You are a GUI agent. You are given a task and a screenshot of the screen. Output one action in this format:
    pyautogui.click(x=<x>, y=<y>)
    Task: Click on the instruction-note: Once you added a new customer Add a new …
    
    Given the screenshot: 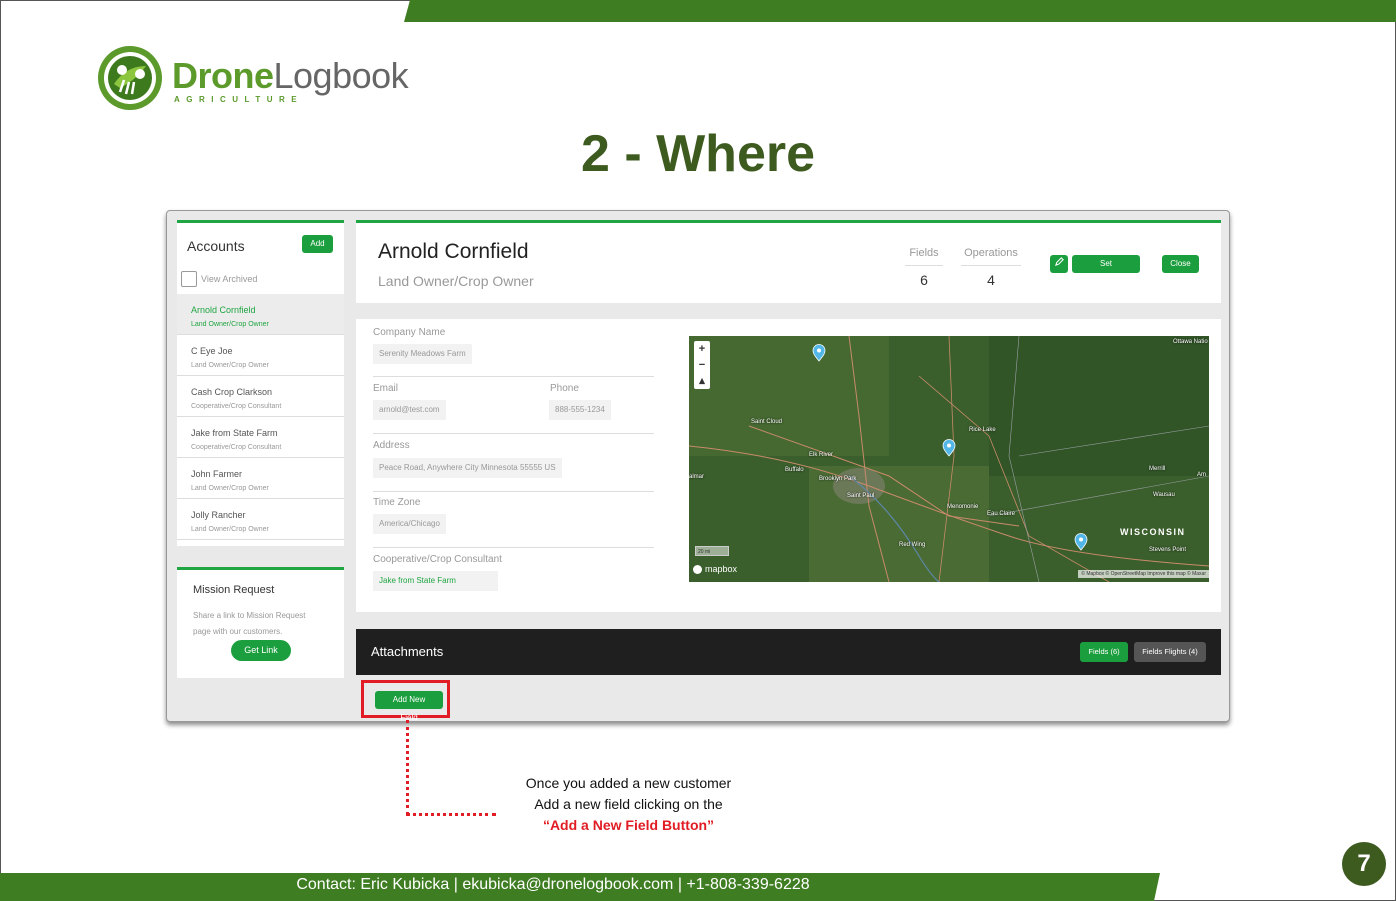 What is the action you would take?
    pyautogui.click(x=628, y=804)
    